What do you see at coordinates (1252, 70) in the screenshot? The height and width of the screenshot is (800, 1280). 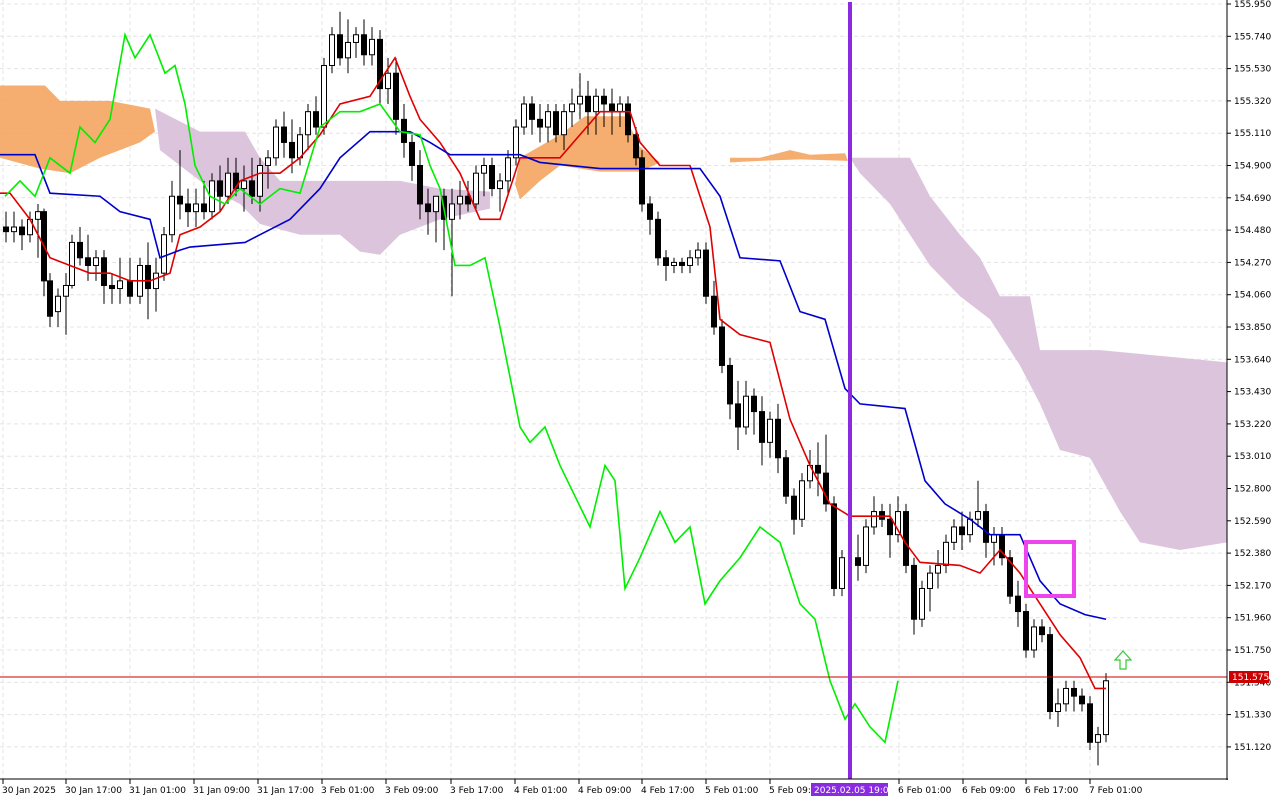 I see `price-tick-label: 155.530` at bounding box center [1252, 70].